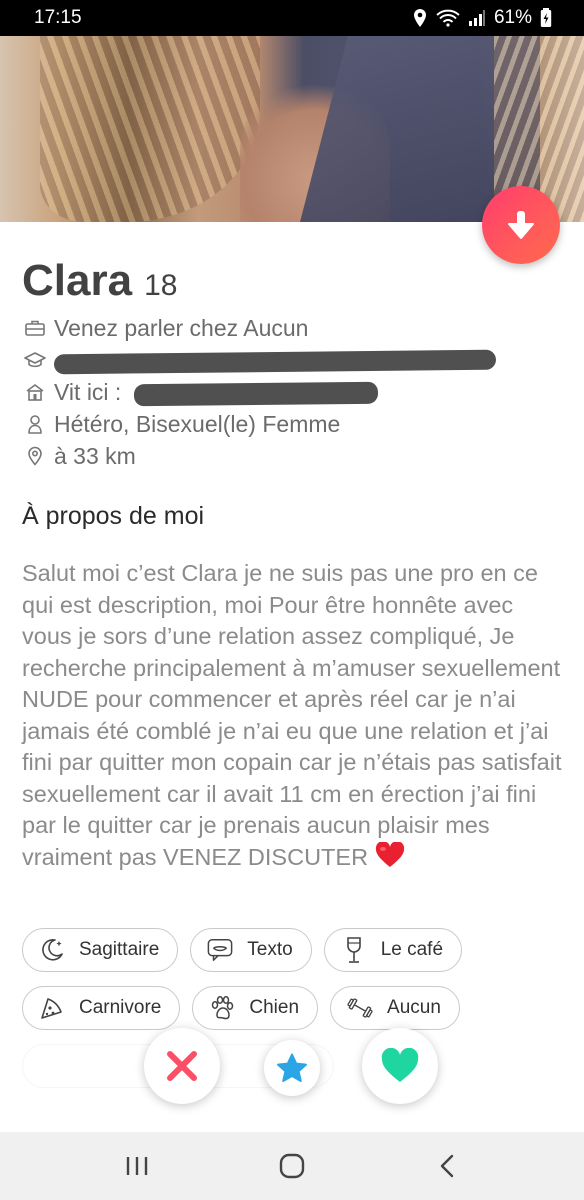 The width and height of the screenshot is (584, 1200). I want to click on profile-header: Clara 18, so click(99, 281).